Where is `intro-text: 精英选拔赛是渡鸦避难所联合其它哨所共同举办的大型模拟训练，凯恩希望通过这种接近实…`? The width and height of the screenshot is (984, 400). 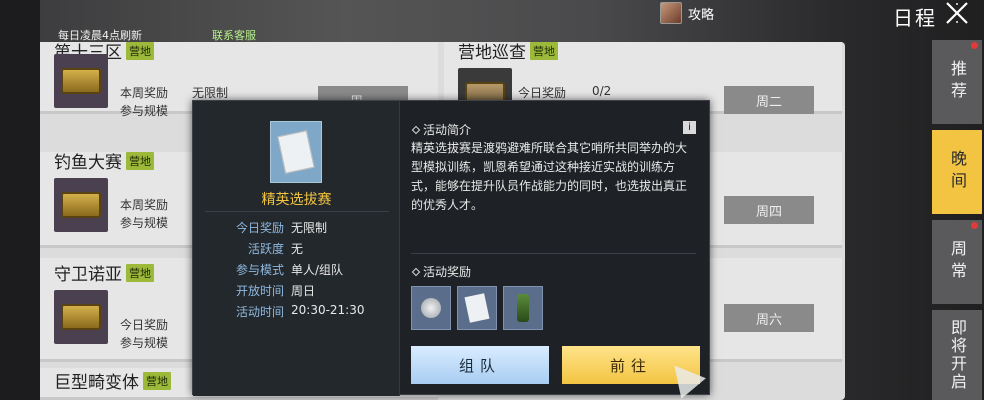
intro-text: 精英选拔赛是渡鸦避难所联合其它哨所共同举办的大型模拟训练，凯恩希望通过这种接近实… is located at coordinates (549, 176).